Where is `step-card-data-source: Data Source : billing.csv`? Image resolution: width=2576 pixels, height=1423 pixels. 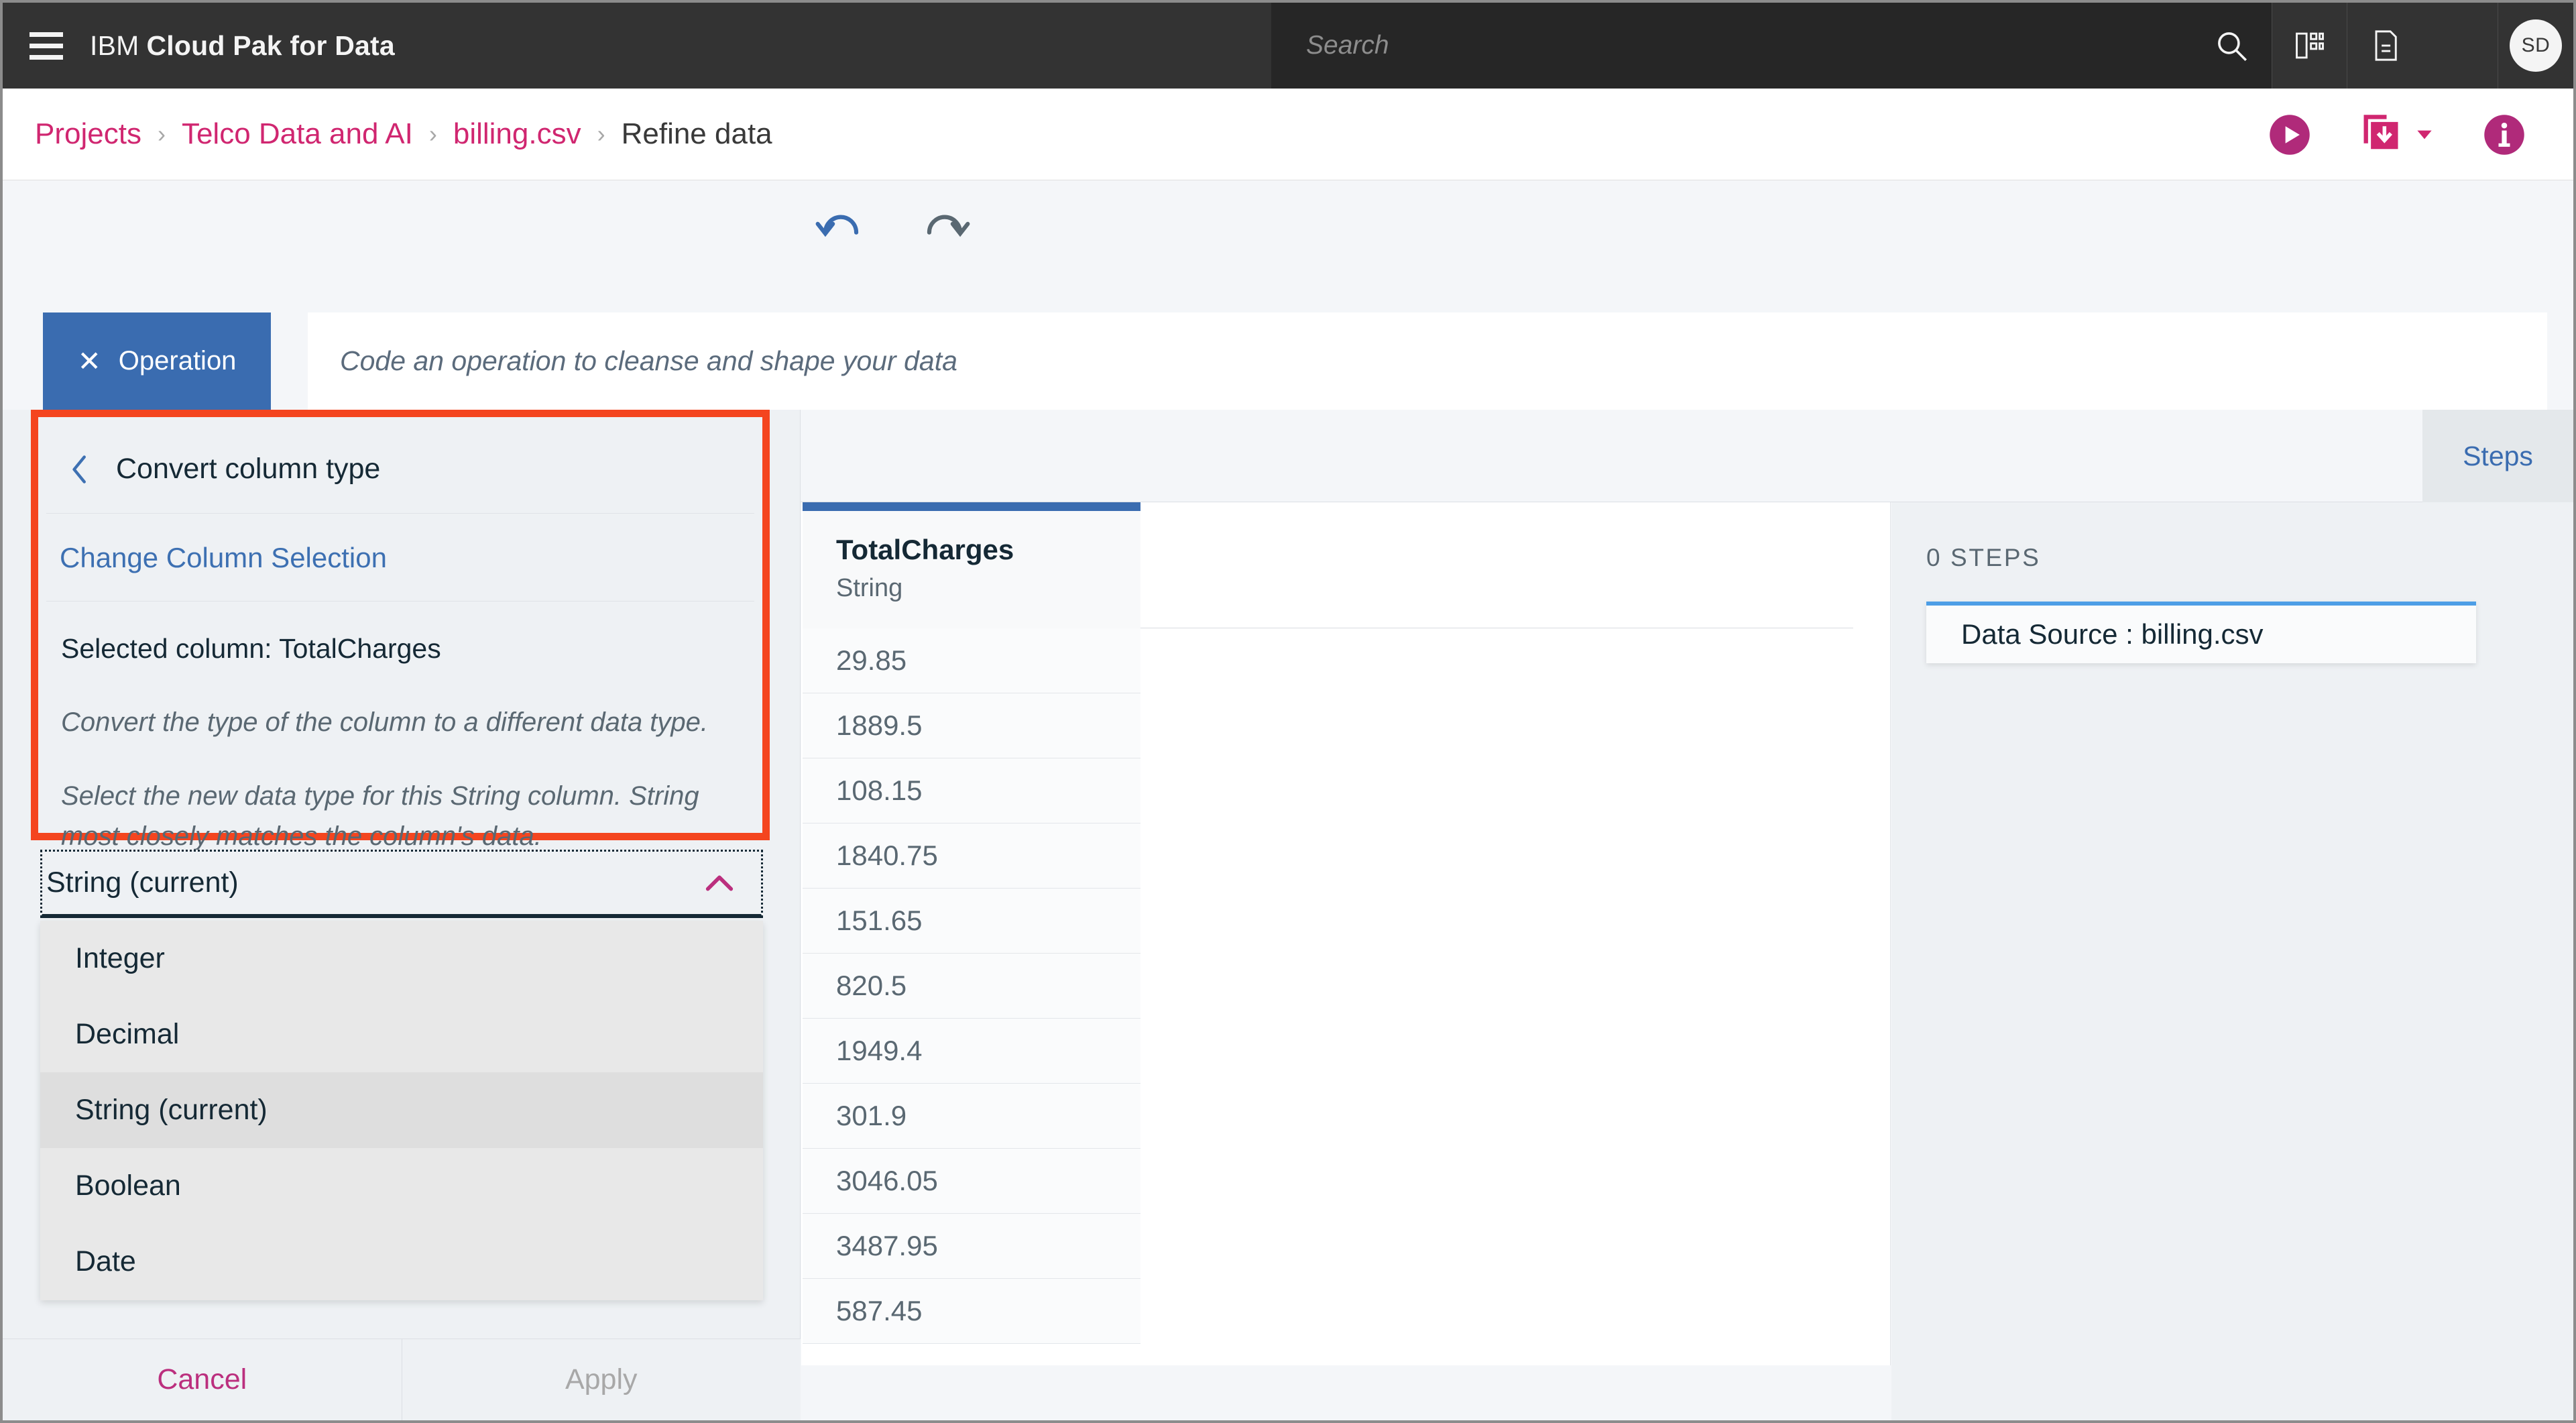
step-card-data-source: Data Source : billing.csv is located at coordinates (2201, 632).